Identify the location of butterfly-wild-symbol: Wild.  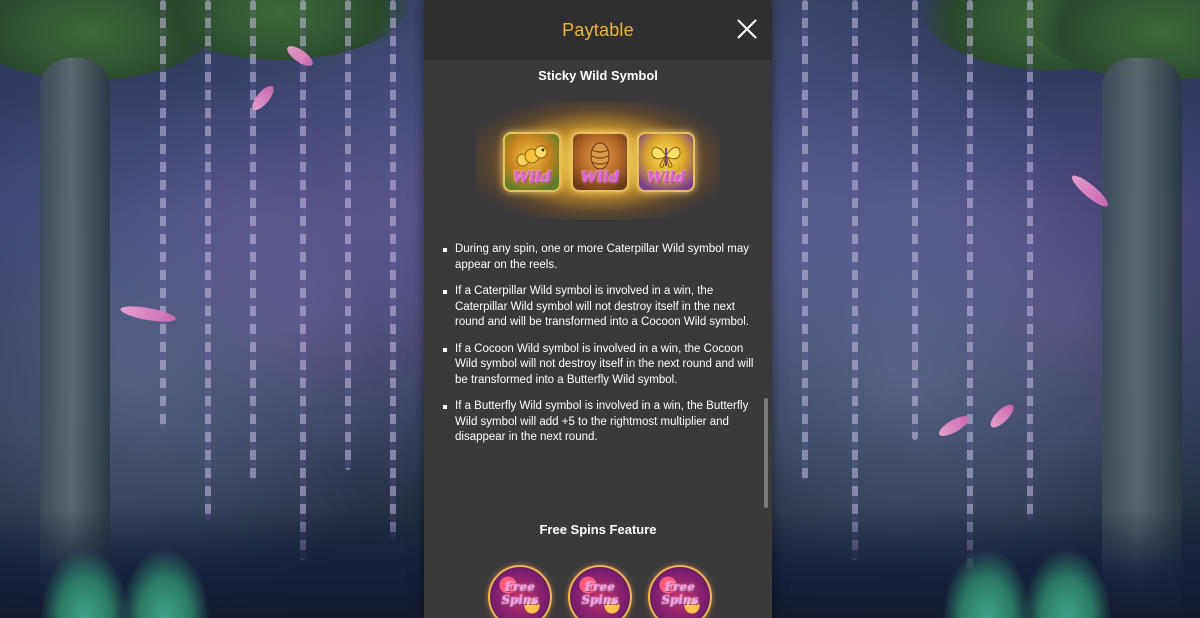
(666, 162).